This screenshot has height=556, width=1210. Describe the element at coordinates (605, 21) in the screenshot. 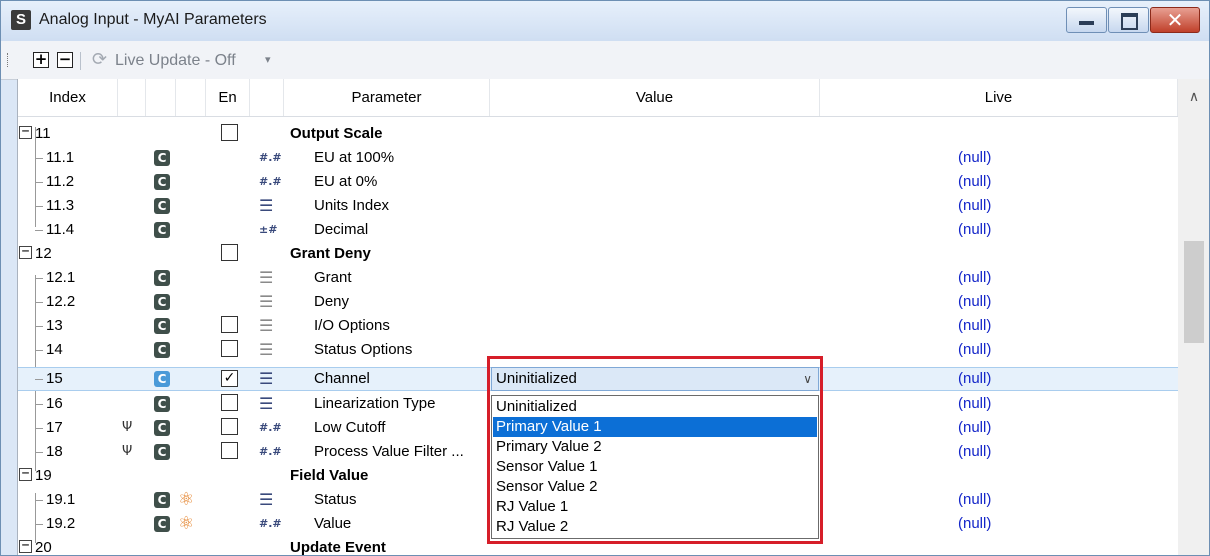

I see `title-bar: S Analog Input - MyAI Parameters ✕` at that location.